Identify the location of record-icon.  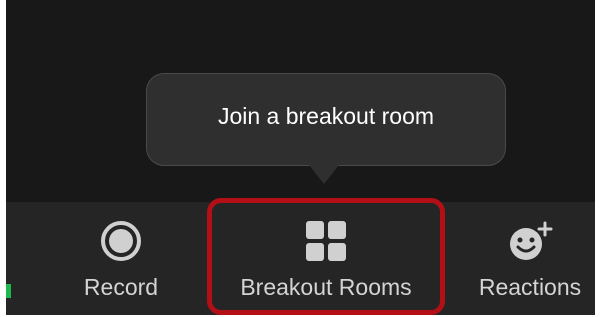
(121, 241).